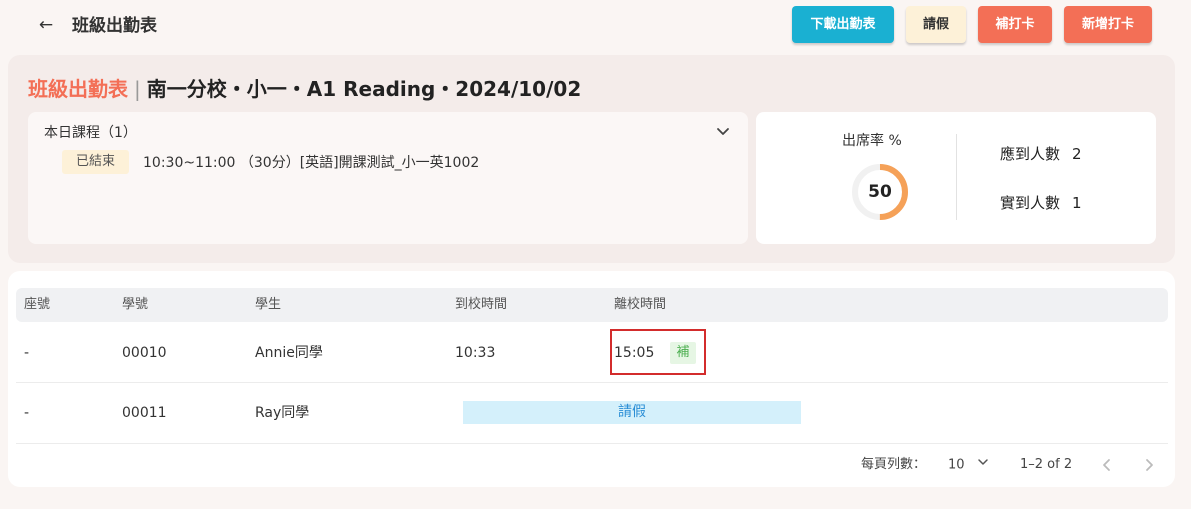 Image resolution: width=1191 pixels, height=509 pixels. I want to click on cell-student-id: 00010, so click(144, 353).